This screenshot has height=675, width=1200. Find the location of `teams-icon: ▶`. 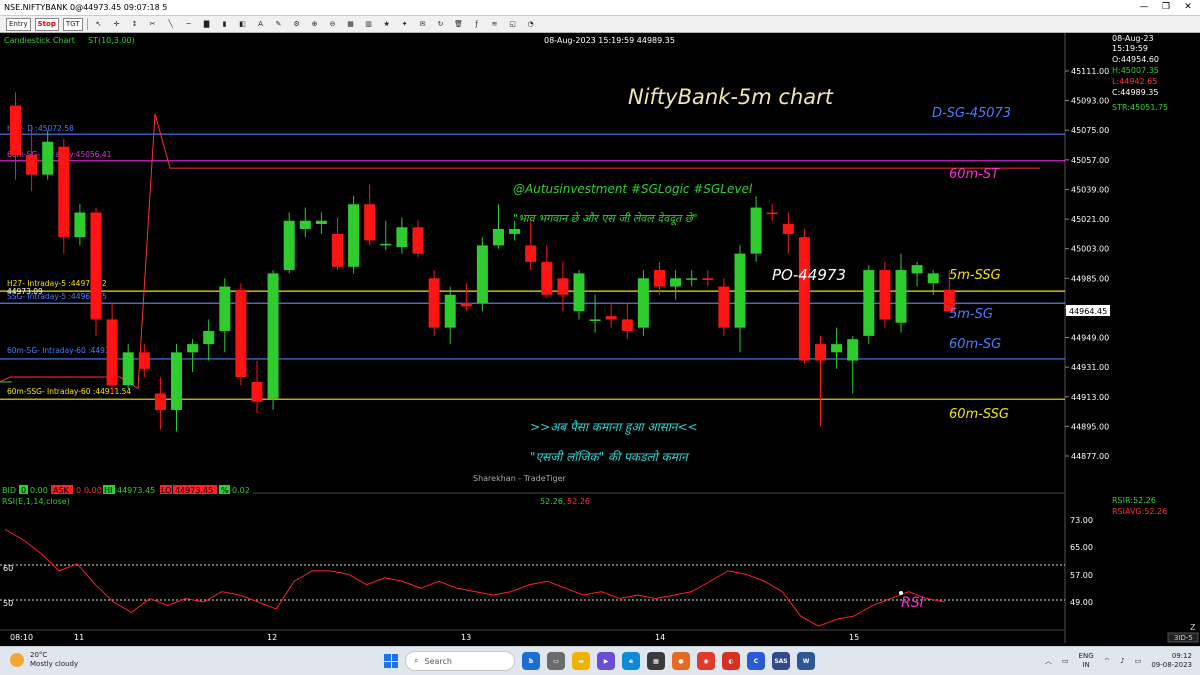

teams-icon: ▶ is located at coordinates (606, 661).